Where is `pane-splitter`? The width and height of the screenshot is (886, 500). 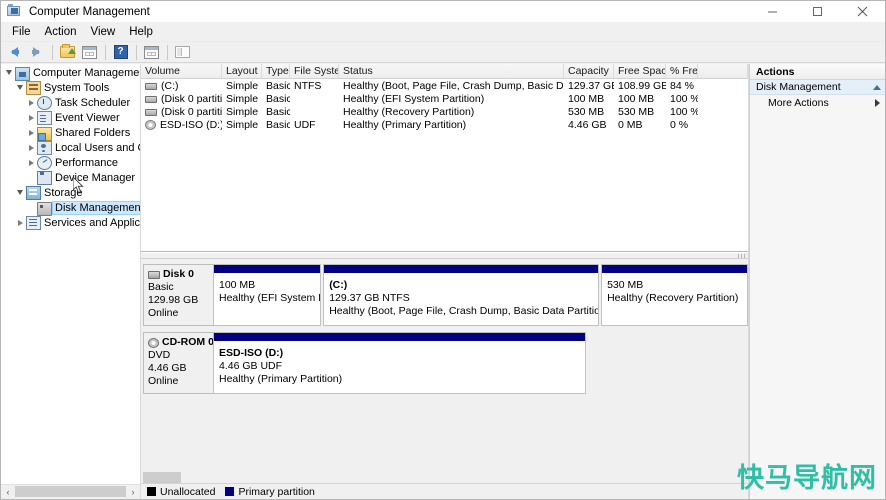
pane-splitter is located at coordinates (444, 255).